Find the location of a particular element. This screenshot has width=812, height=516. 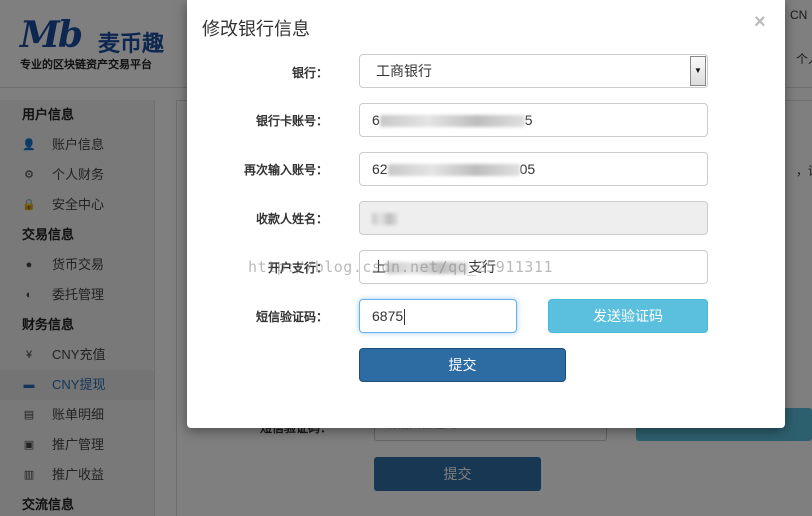

text-caret is located at coordinates (405, 317).